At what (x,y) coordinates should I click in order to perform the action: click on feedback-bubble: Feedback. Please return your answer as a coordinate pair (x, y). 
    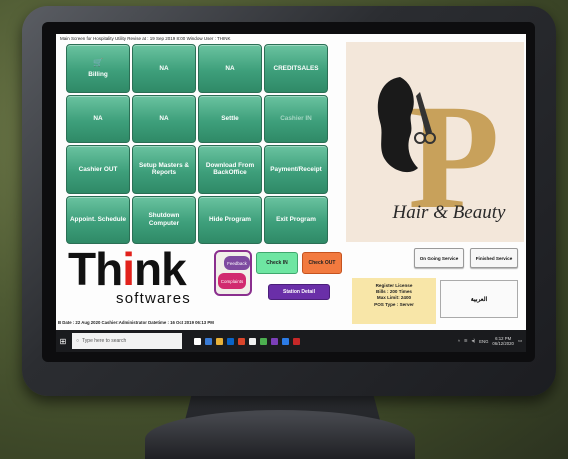
    Looking at the image, I should click on (237, 263).